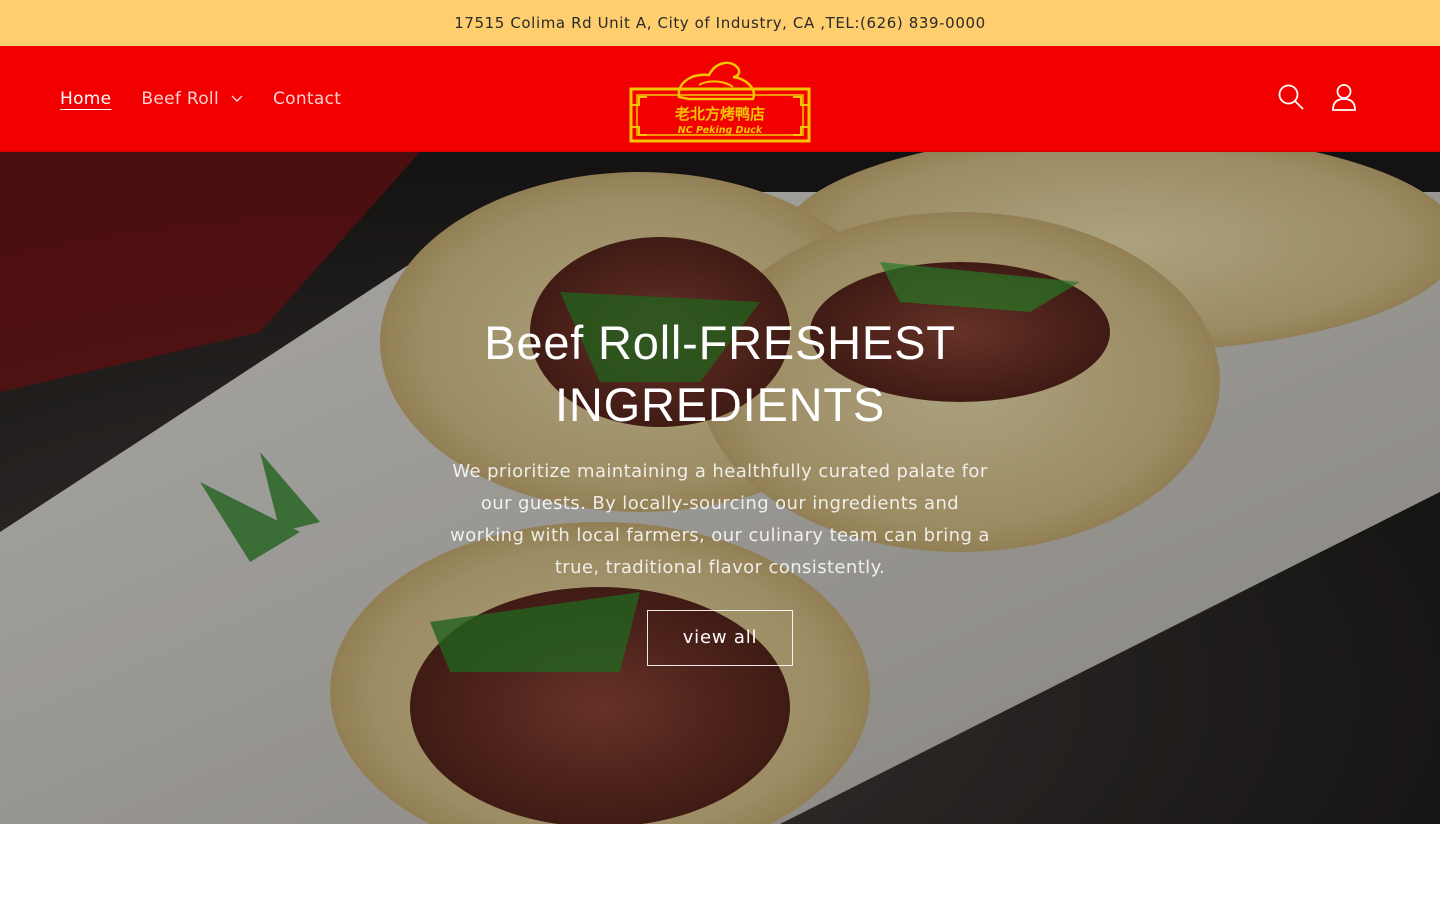 The width and height of the screenshot is (1440, 900). What do you see at coordinates (307, 99) in the screenshot?
I see `nav-contact: Contact` at bounding box center [307, 99].